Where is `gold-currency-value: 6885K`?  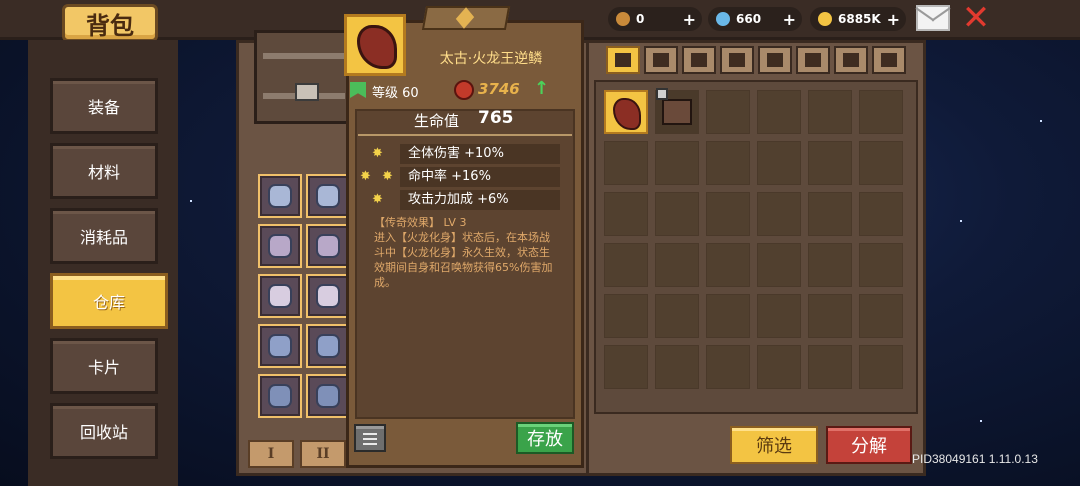 gold-currency-value: 6885K is located at coordinates (859, 19).